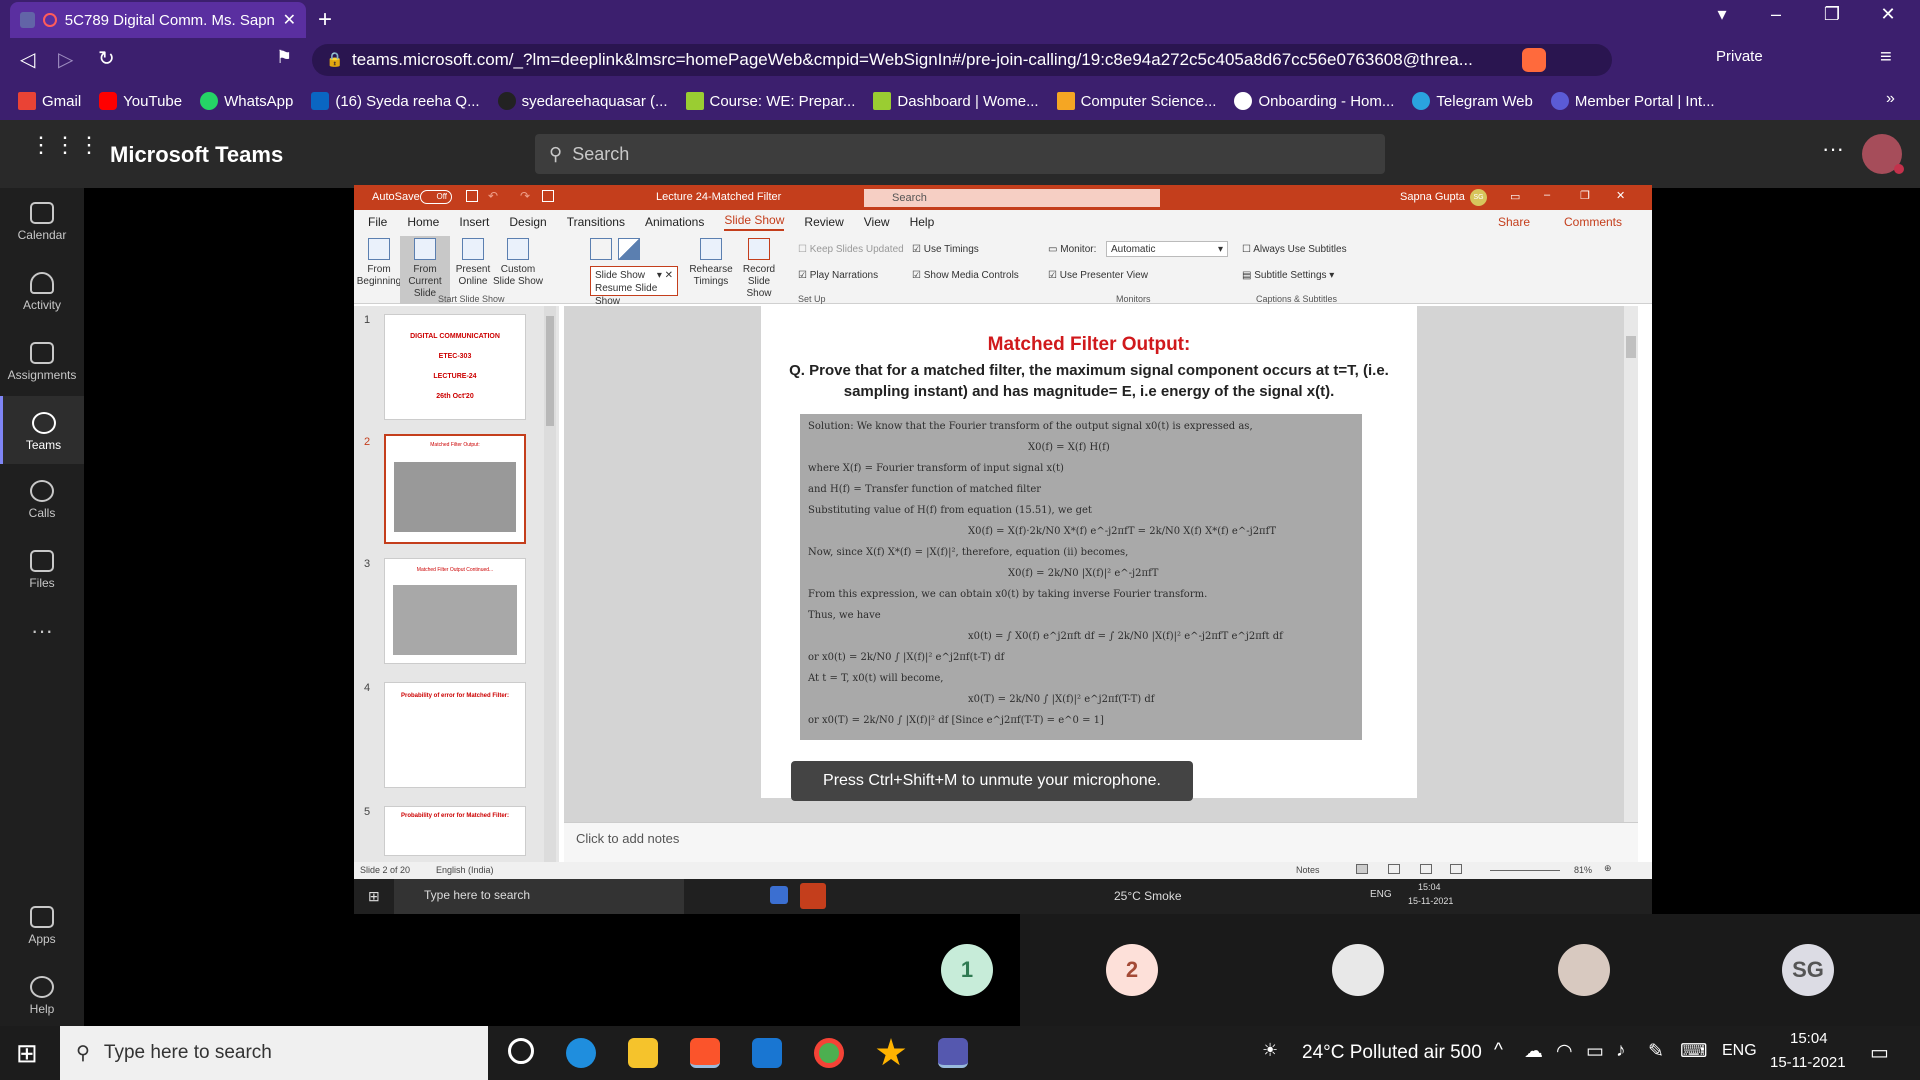 This screenshot has height=1080, width=1920. What do you see at coordinates (705, 1053) in the screenshot?
I see `brave-icon` at bounding box center [705, 1053].